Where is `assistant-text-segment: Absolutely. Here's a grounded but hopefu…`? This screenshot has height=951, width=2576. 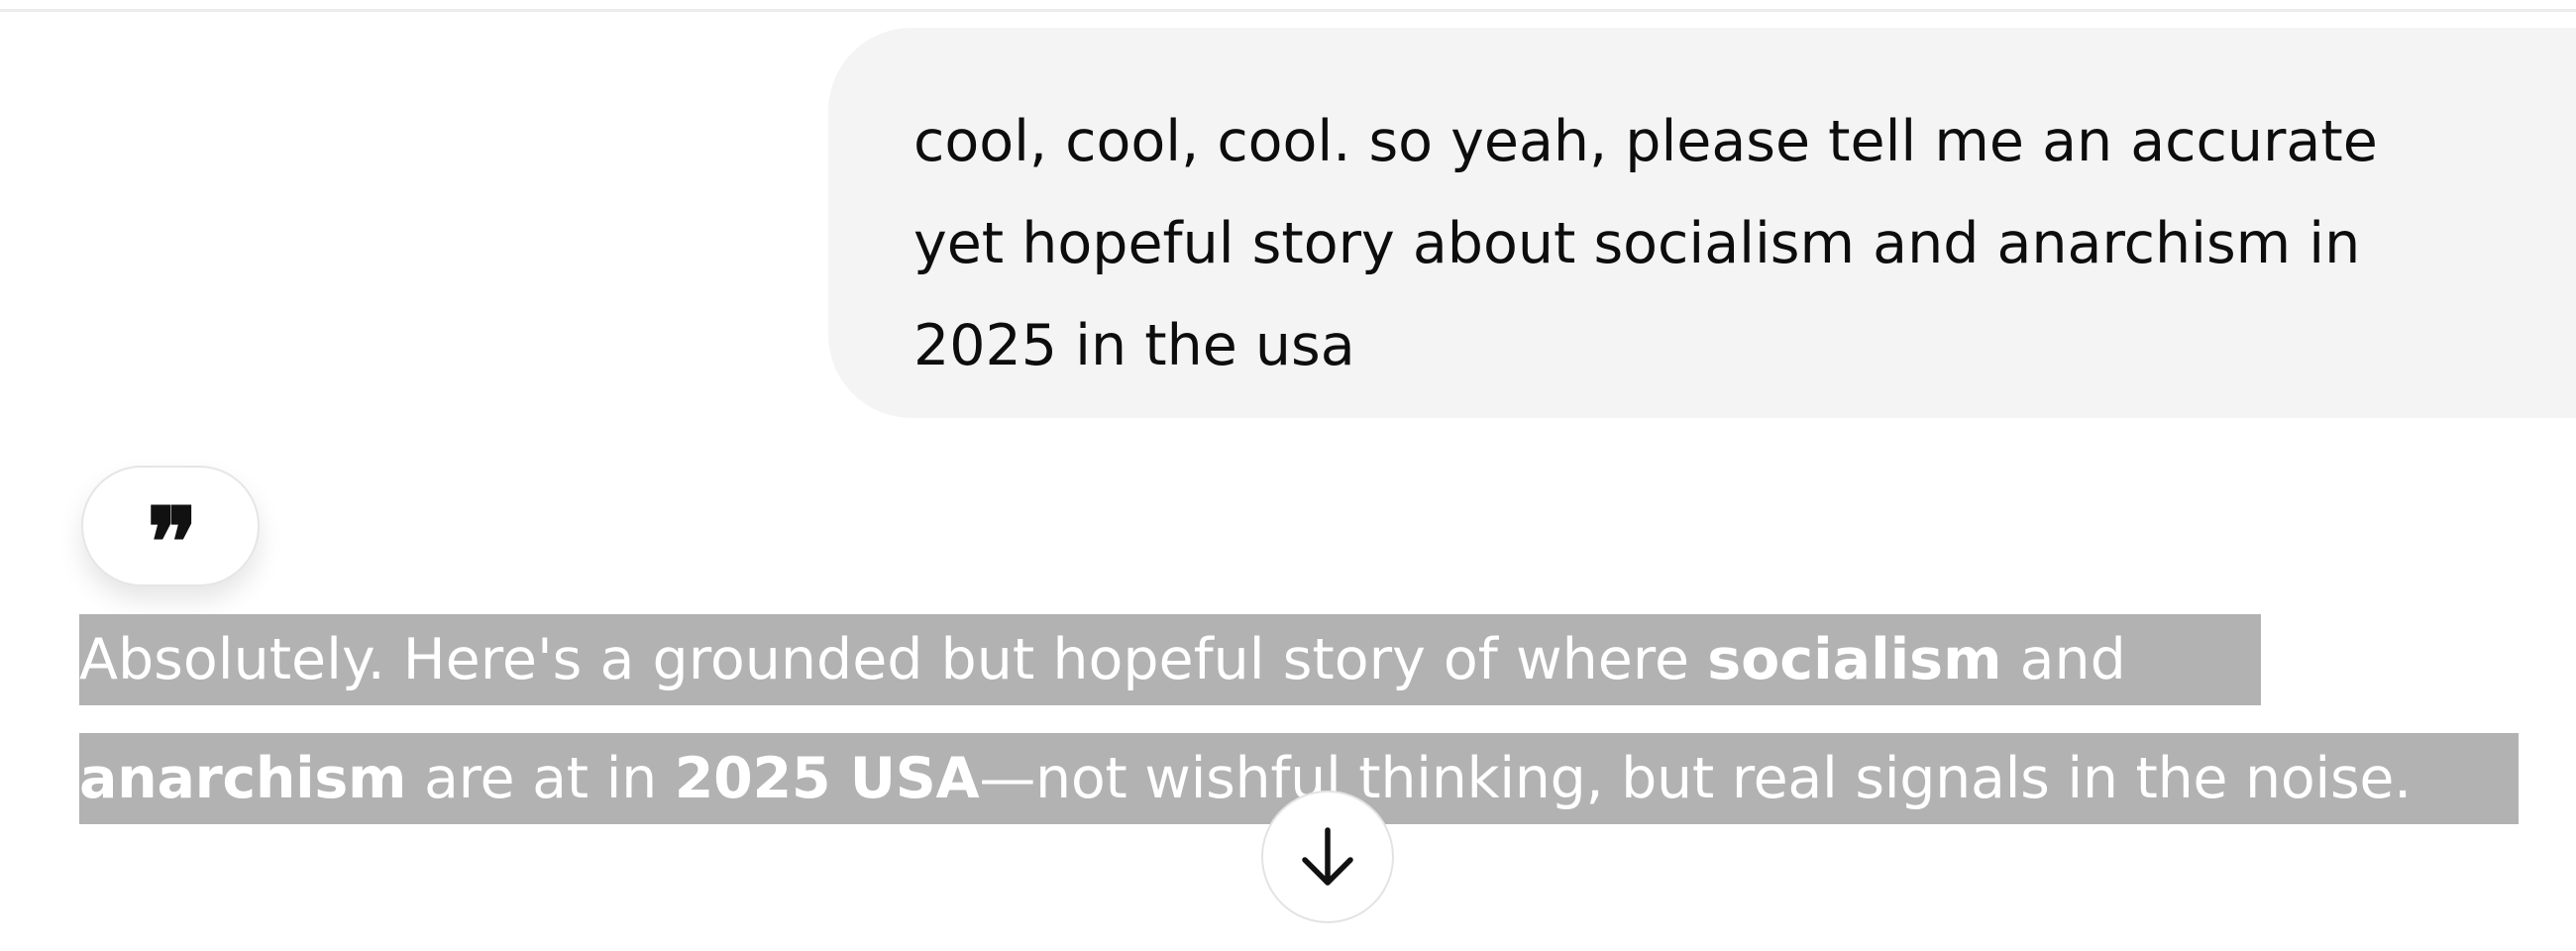
assistant-text-segment: Absolutely. Here's a grounded but hopefu… is located at coordinates (893, 659).